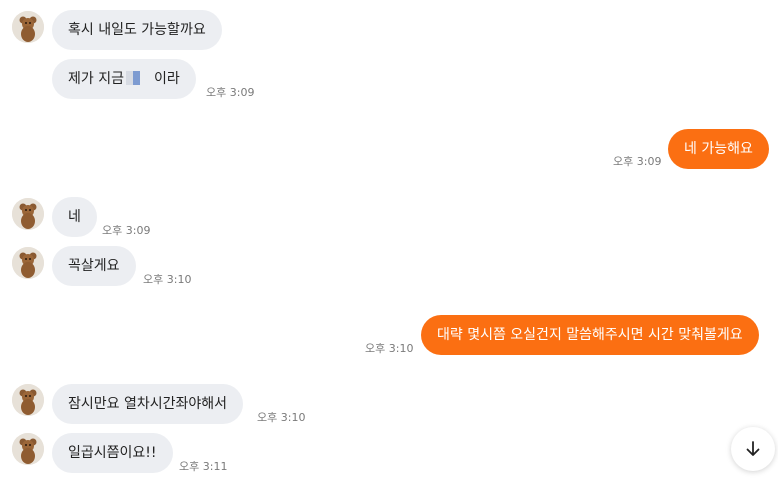 The width and height of the screenshot is (778, 478). I want to click on message-text: 대략 몇시쯤 오실건지 말씀해주시면 시간 맞춰볼게요, so click(590, 335).